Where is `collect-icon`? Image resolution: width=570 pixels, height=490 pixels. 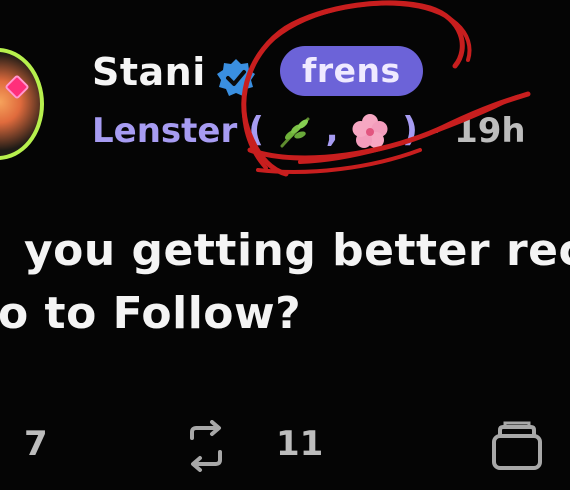 collect-icon is located at coordinates (517, 446).